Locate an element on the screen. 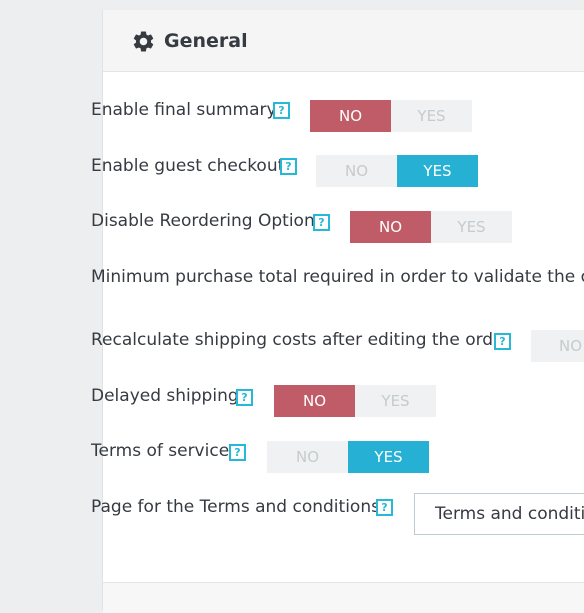  final-summary-switch: NO YES is located at coordinates (391, 116).